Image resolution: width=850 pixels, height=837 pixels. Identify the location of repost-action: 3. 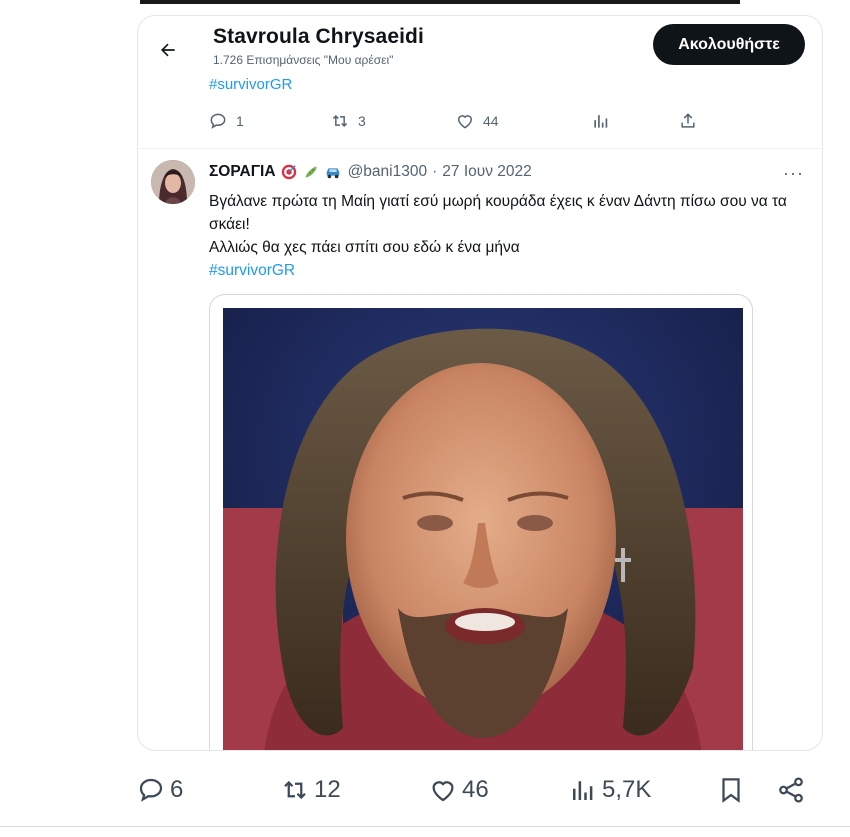
(348, 121).